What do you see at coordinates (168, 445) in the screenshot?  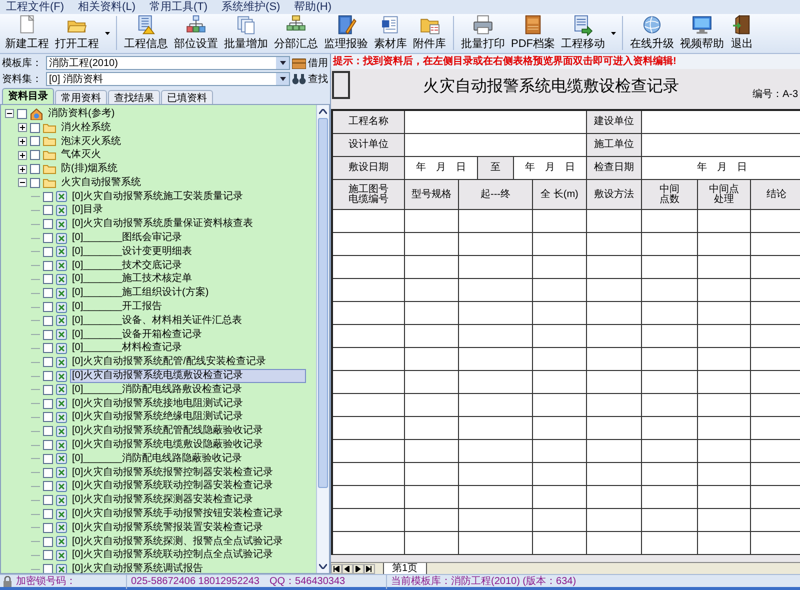 I see `tree-item: [0]火灾自动报警系统电缆敷设隐蔽验收记录` at bounding box center [168, 445].